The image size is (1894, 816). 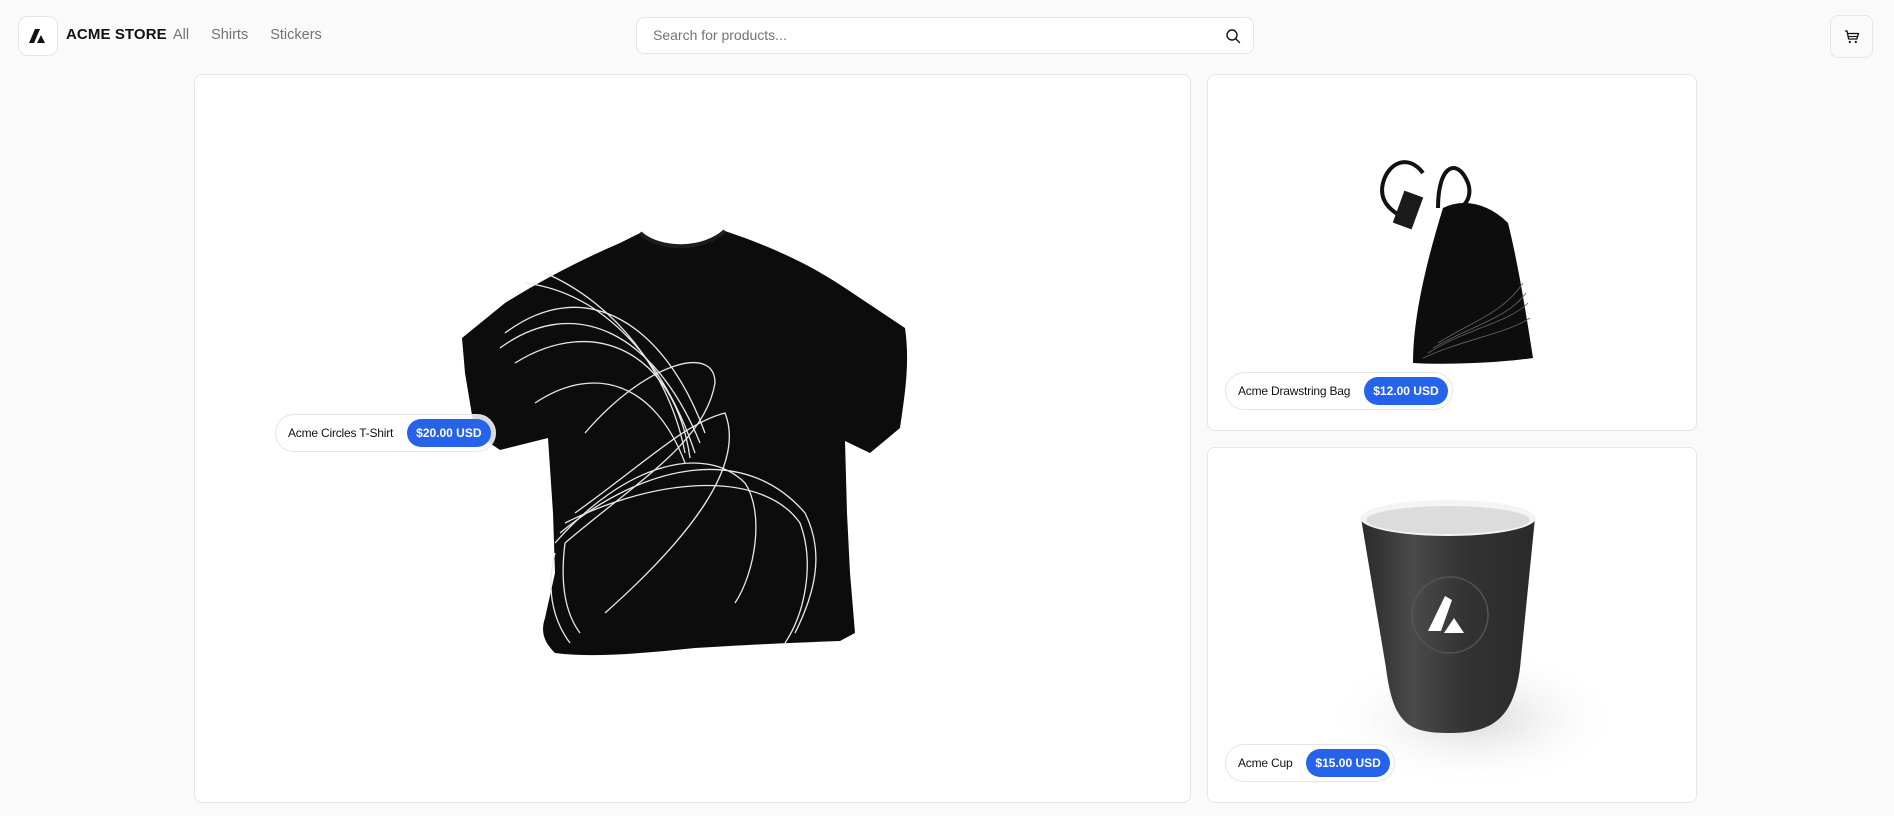 What do you see at coordinates (181, 35) in the screenshot?
I see `nav-link-all: All` at bounding box center [181, 35].